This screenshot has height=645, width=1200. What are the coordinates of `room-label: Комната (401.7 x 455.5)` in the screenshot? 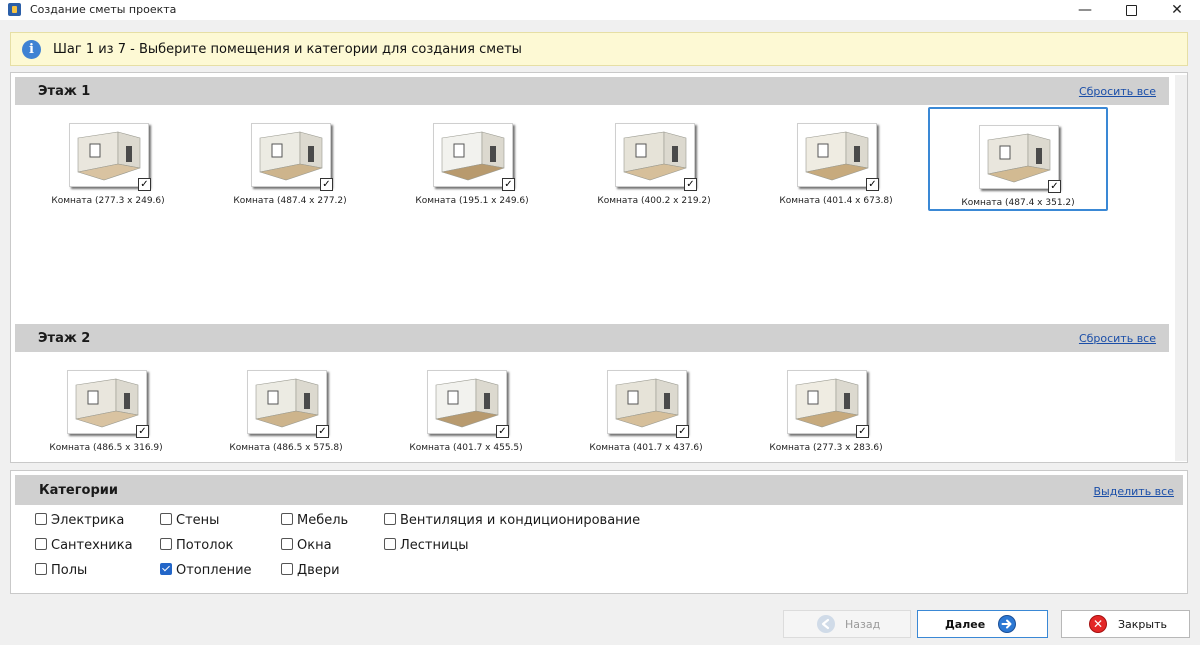 It's located at (466, 448).